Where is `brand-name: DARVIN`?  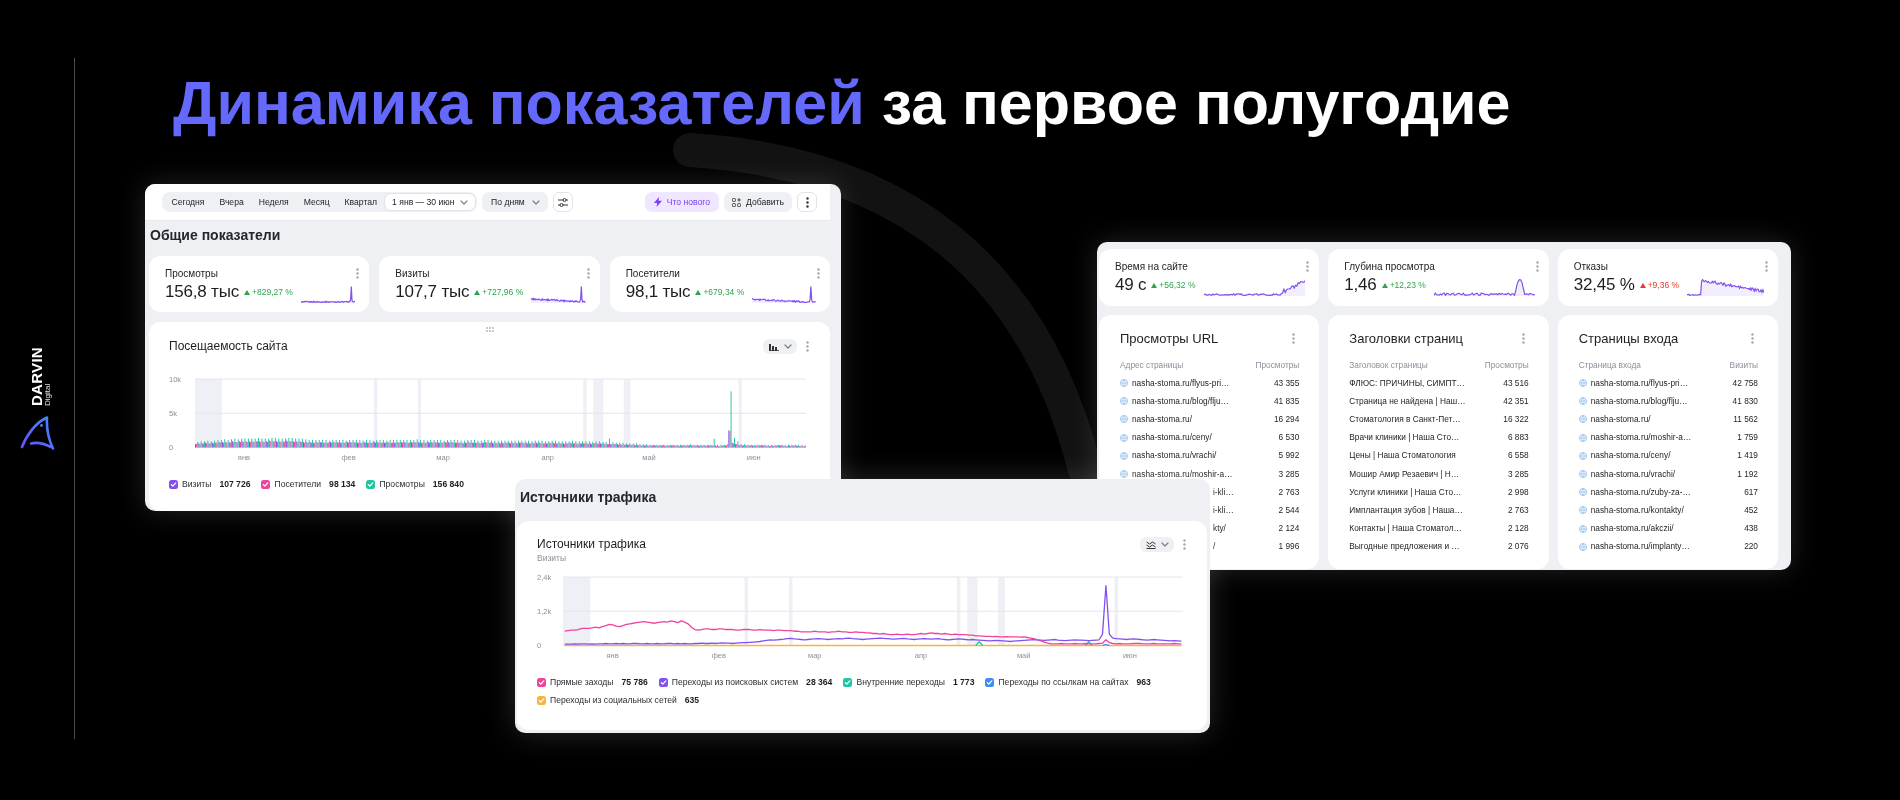 brand-name: DARVIN is located at coordinates (37, 377).